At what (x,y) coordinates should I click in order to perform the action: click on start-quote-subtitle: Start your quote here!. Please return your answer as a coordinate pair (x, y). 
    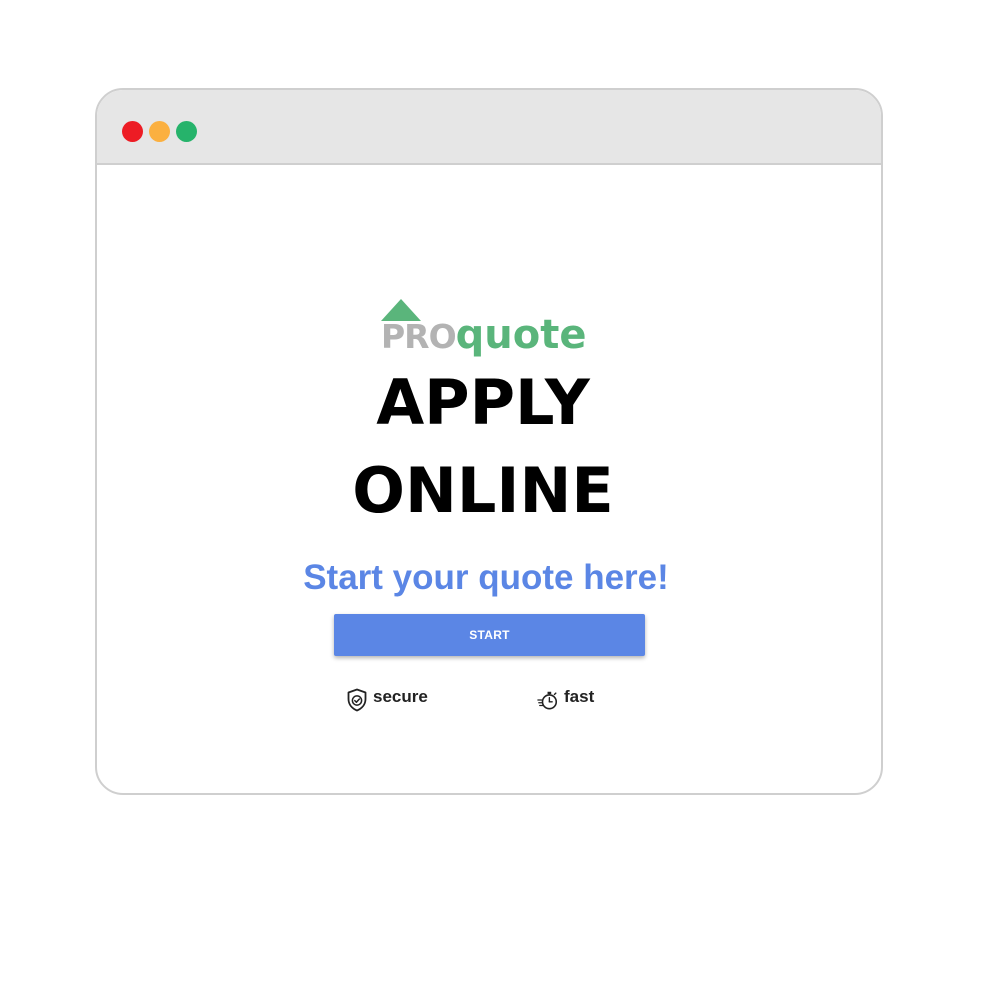
    Looking at the image, I should click on (486, 577).